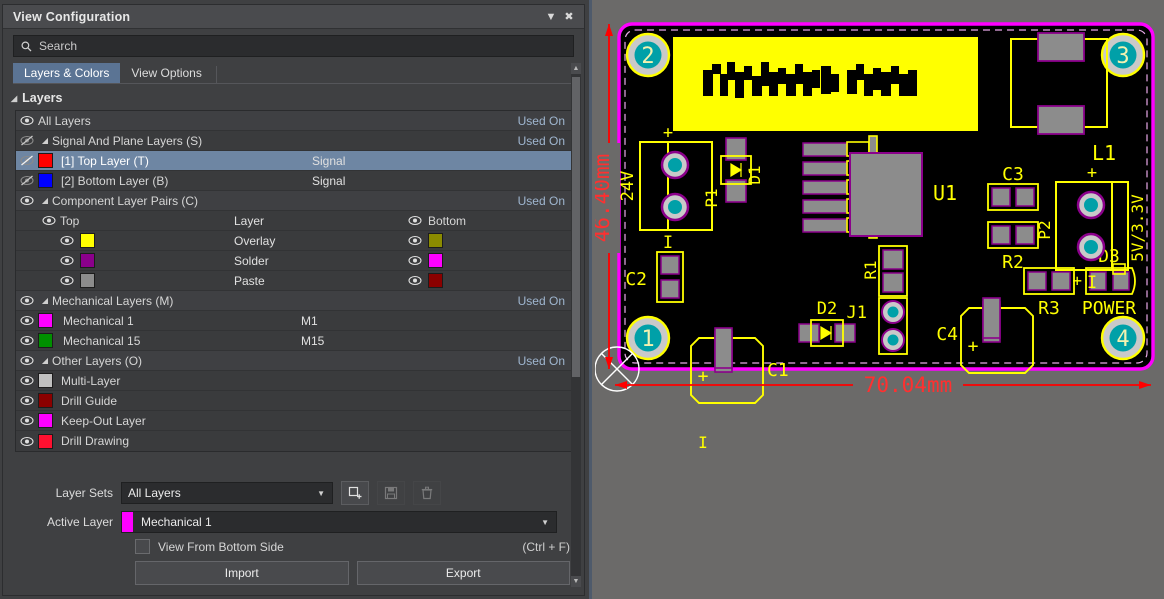 Image resolution: width=1164 pixels, height=599 pixels. Describe the element at coordinates (249, 220) in the screenshot. I see `column-layer: Layer` at that location.